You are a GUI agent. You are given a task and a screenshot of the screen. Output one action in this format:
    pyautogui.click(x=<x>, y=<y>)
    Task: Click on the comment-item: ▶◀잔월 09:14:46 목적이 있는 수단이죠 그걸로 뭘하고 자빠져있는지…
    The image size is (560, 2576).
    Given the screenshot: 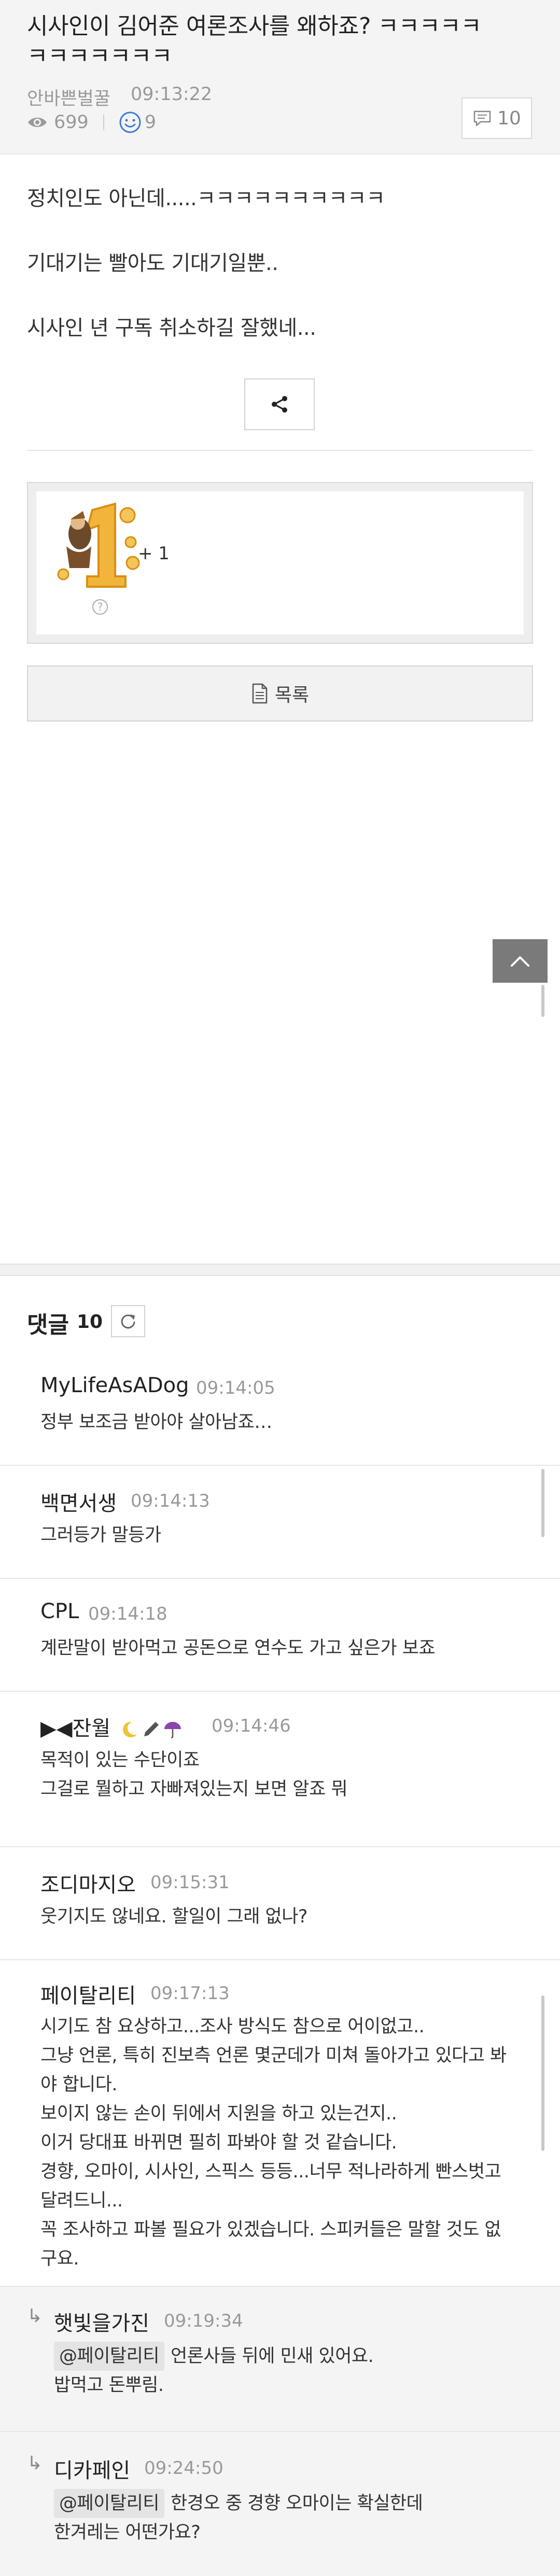 What is the action you would take?
    pyautogui.click(x=280, y=1769)
    